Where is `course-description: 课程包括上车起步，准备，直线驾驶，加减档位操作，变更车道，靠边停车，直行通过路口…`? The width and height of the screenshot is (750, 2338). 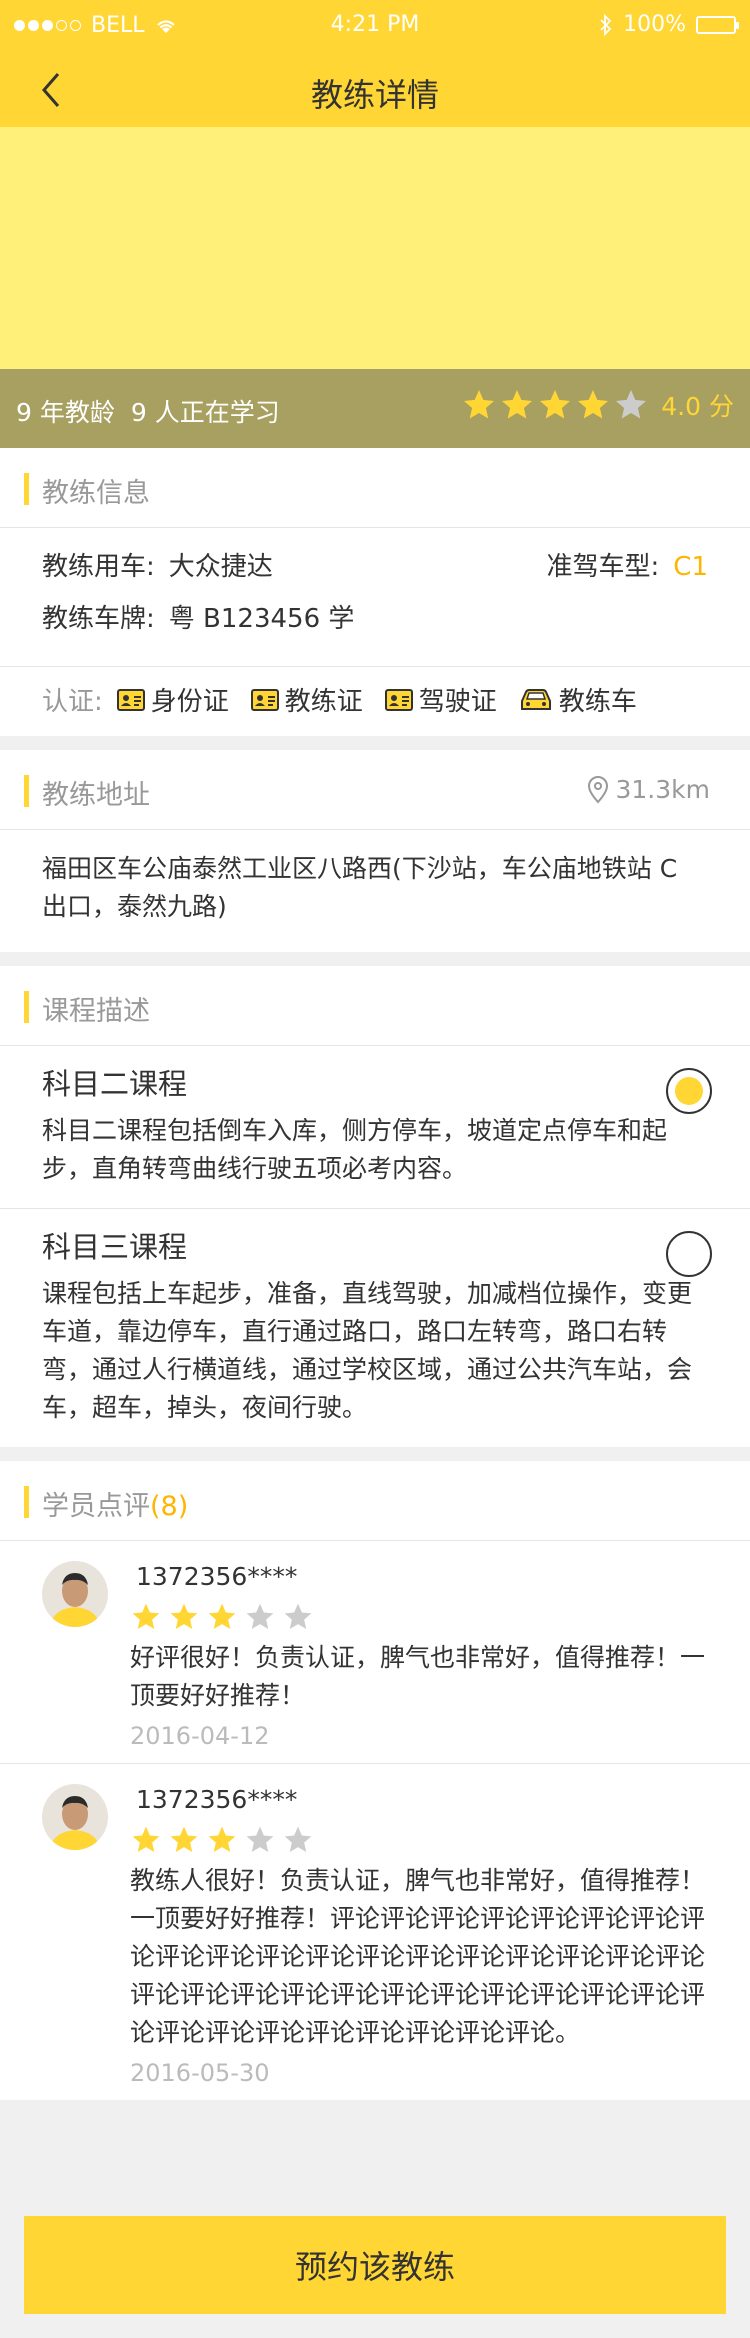 course-description: 课程包括上车起步，准备，直线驾驶，加减档位操作，变更车道，靠边停车，直行通过路口… is located at coordinates (367, 1350).